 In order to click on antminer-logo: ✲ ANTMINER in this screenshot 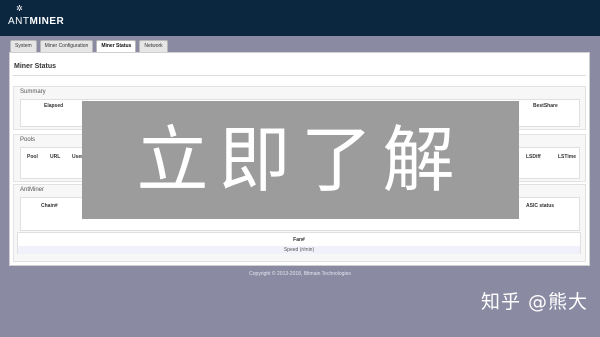, I will do `click(36, 15)`.